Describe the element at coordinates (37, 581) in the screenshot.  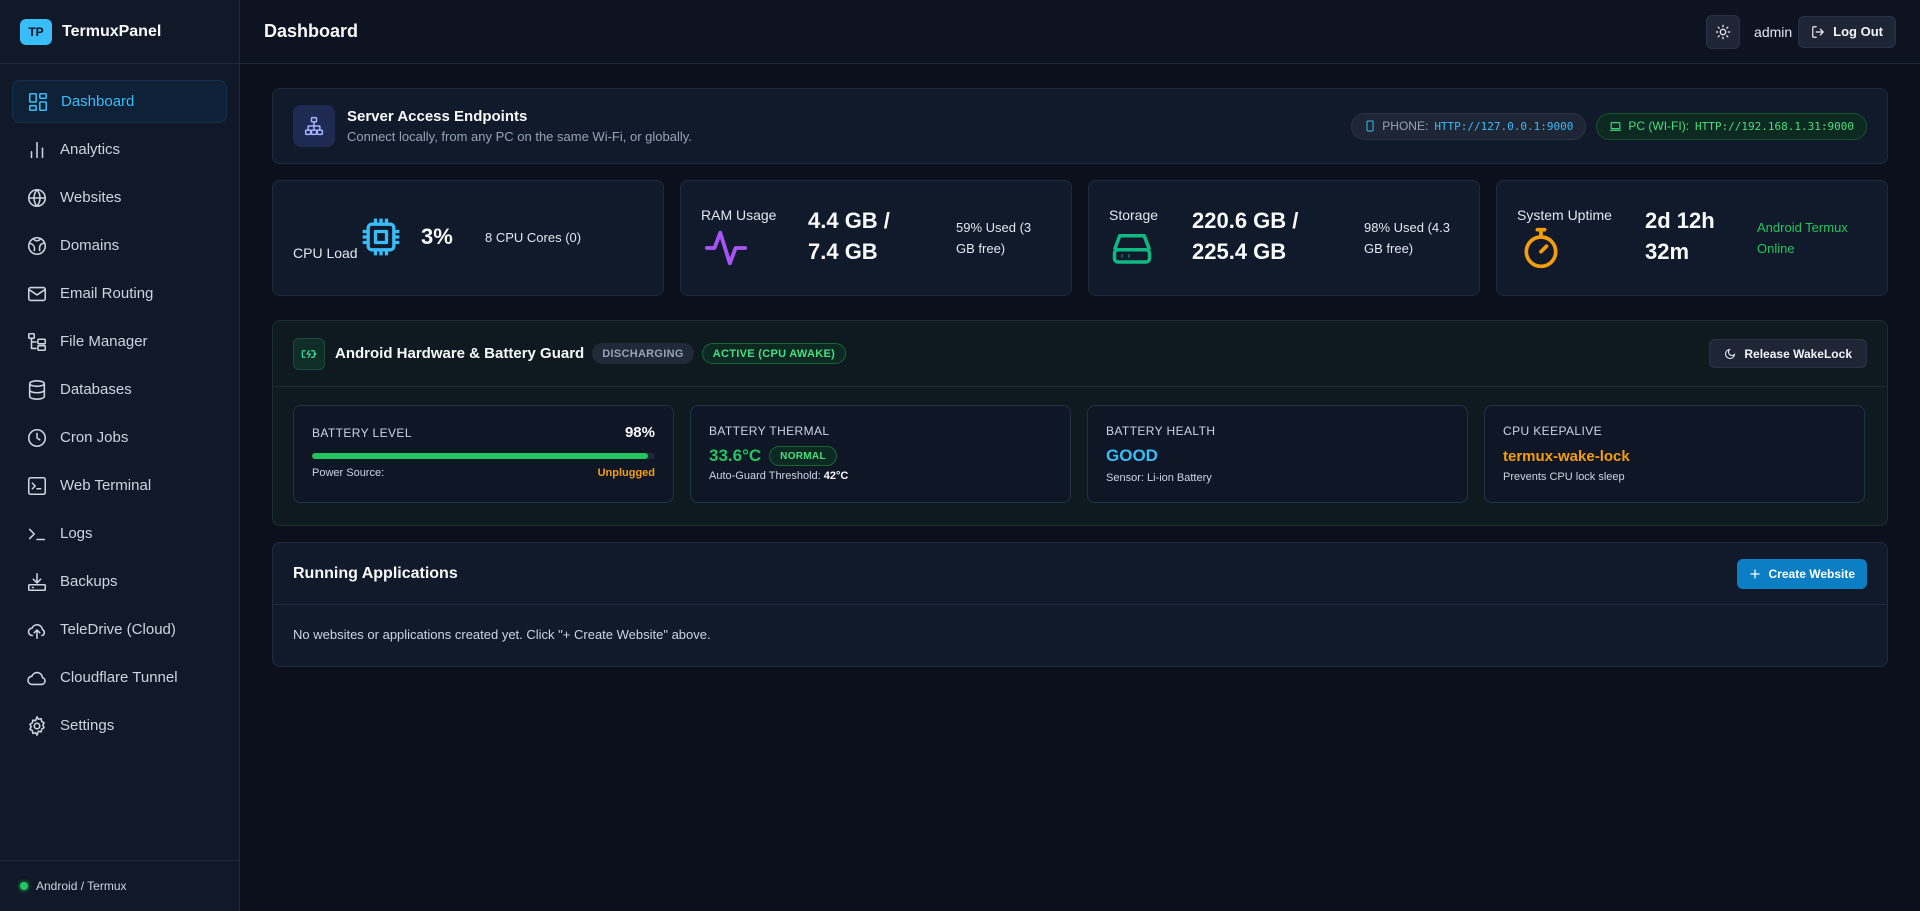
I see `download-tray-icon` at that location.